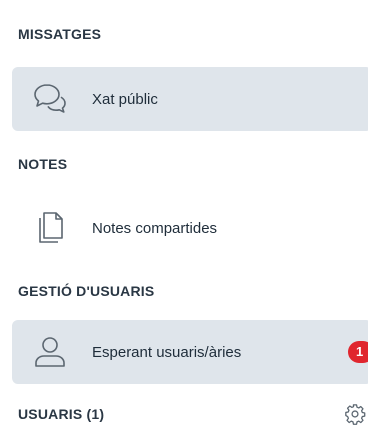 The image size is (368, 428). Describe the element at coordinates (190, 99) in the screenshot. I see `public-chat-item: Xat públic` at that location.